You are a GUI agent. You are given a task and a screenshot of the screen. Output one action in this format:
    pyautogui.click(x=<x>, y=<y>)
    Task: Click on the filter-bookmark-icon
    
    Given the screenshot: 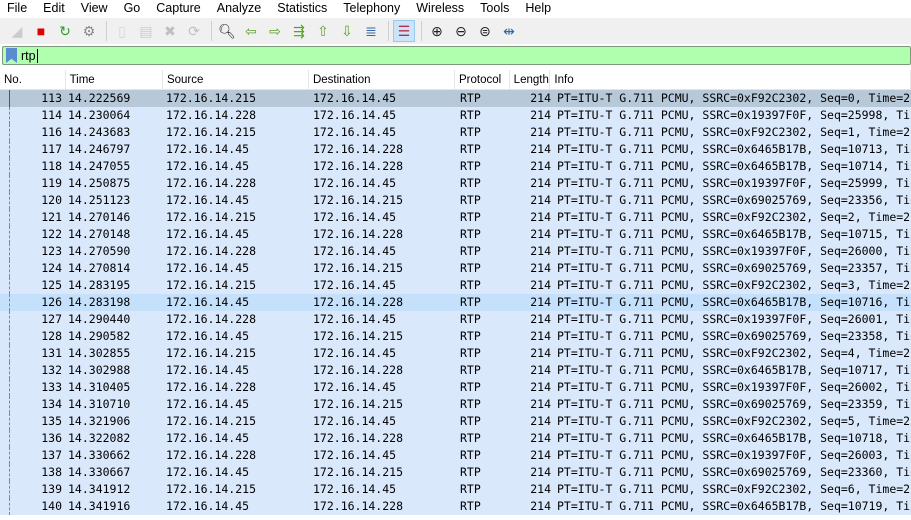 What is the action you would take?
    pyautogui.click(x=11, y=55)
    